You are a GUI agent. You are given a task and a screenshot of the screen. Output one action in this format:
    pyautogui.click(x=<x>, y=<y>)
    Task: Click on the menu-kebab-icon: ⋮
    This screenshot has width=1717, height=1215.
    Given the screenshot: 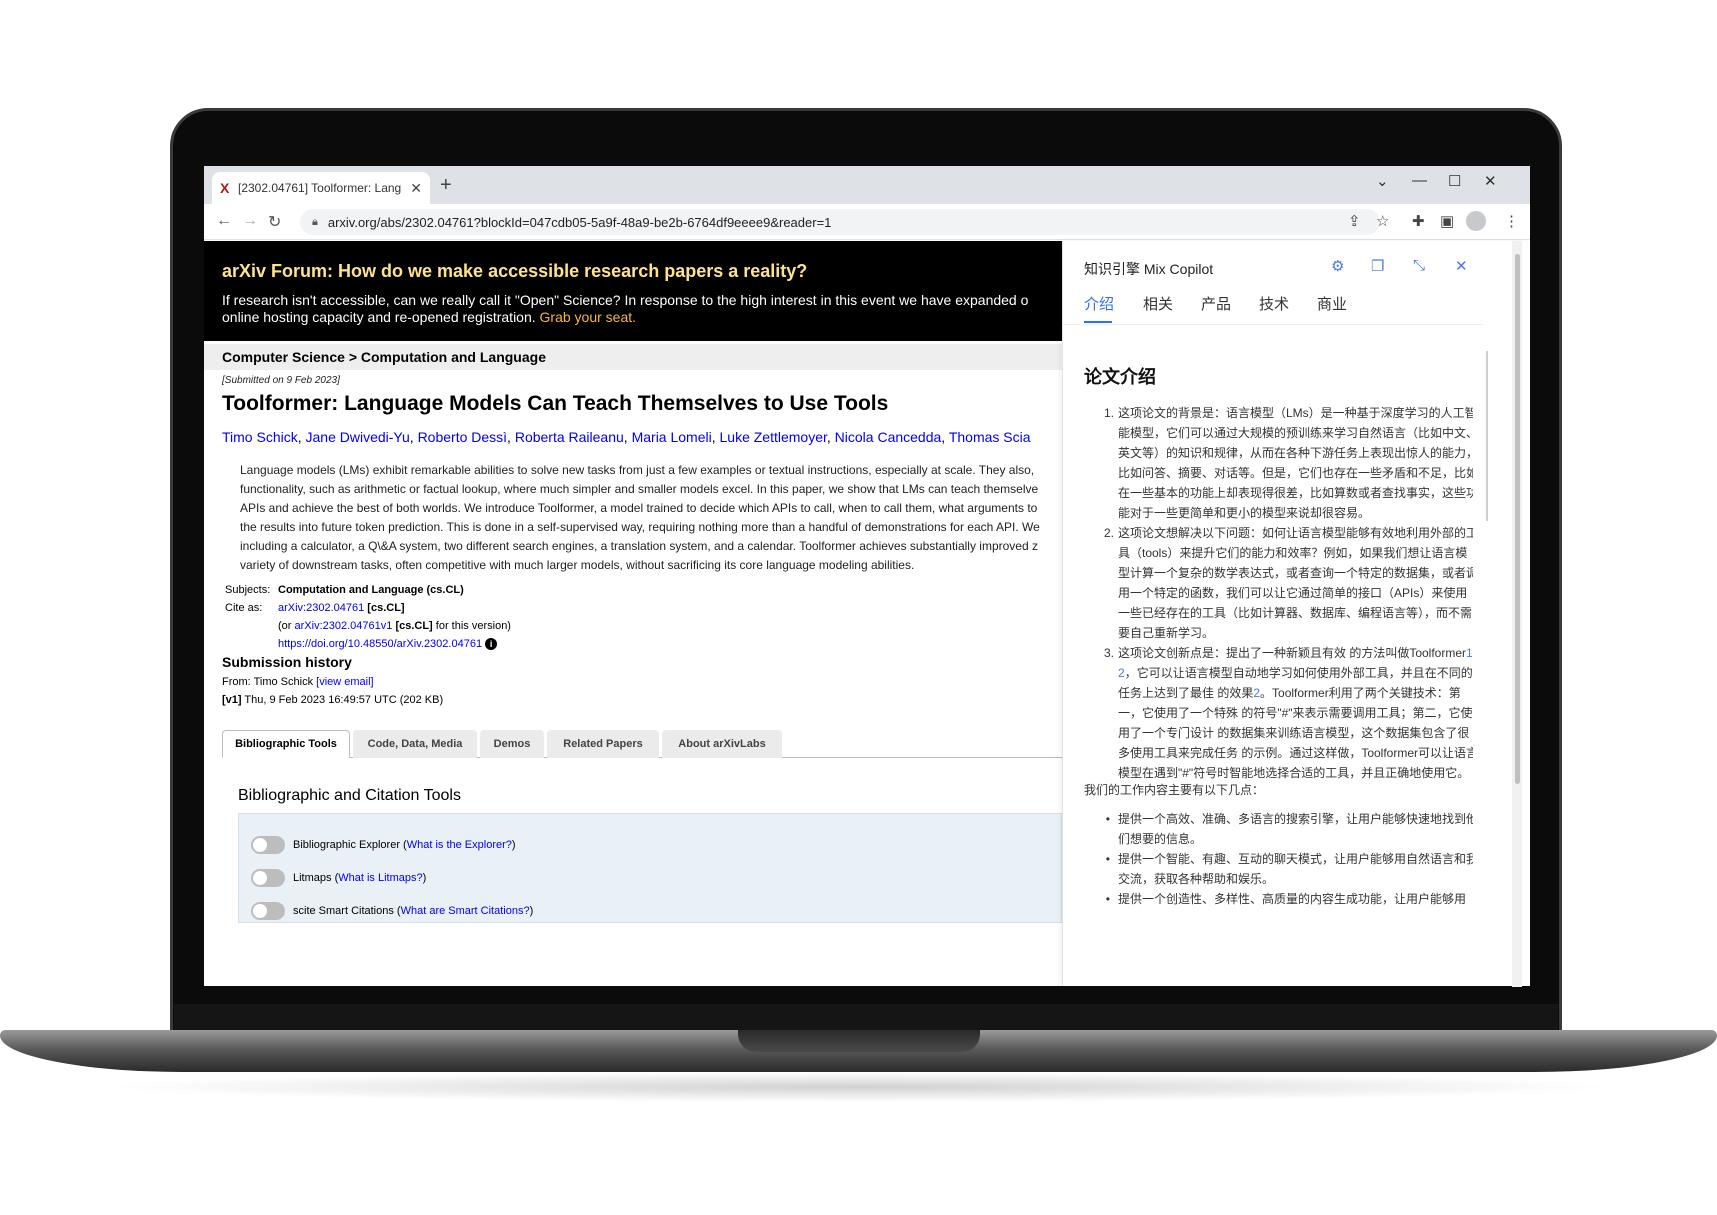 What is the action you would take?
    pyautogui.click(x=1511, y=221)
    